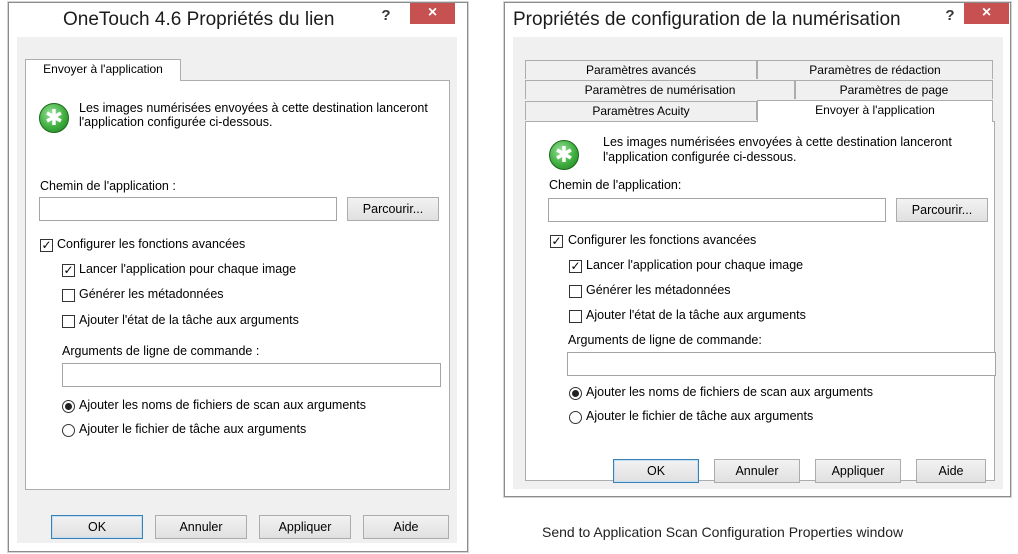  What do you see at coordinates (108, 186) in the screenshot?
I see `application-path-label: Chemin de l'application :` at bounding box center [108, 186].